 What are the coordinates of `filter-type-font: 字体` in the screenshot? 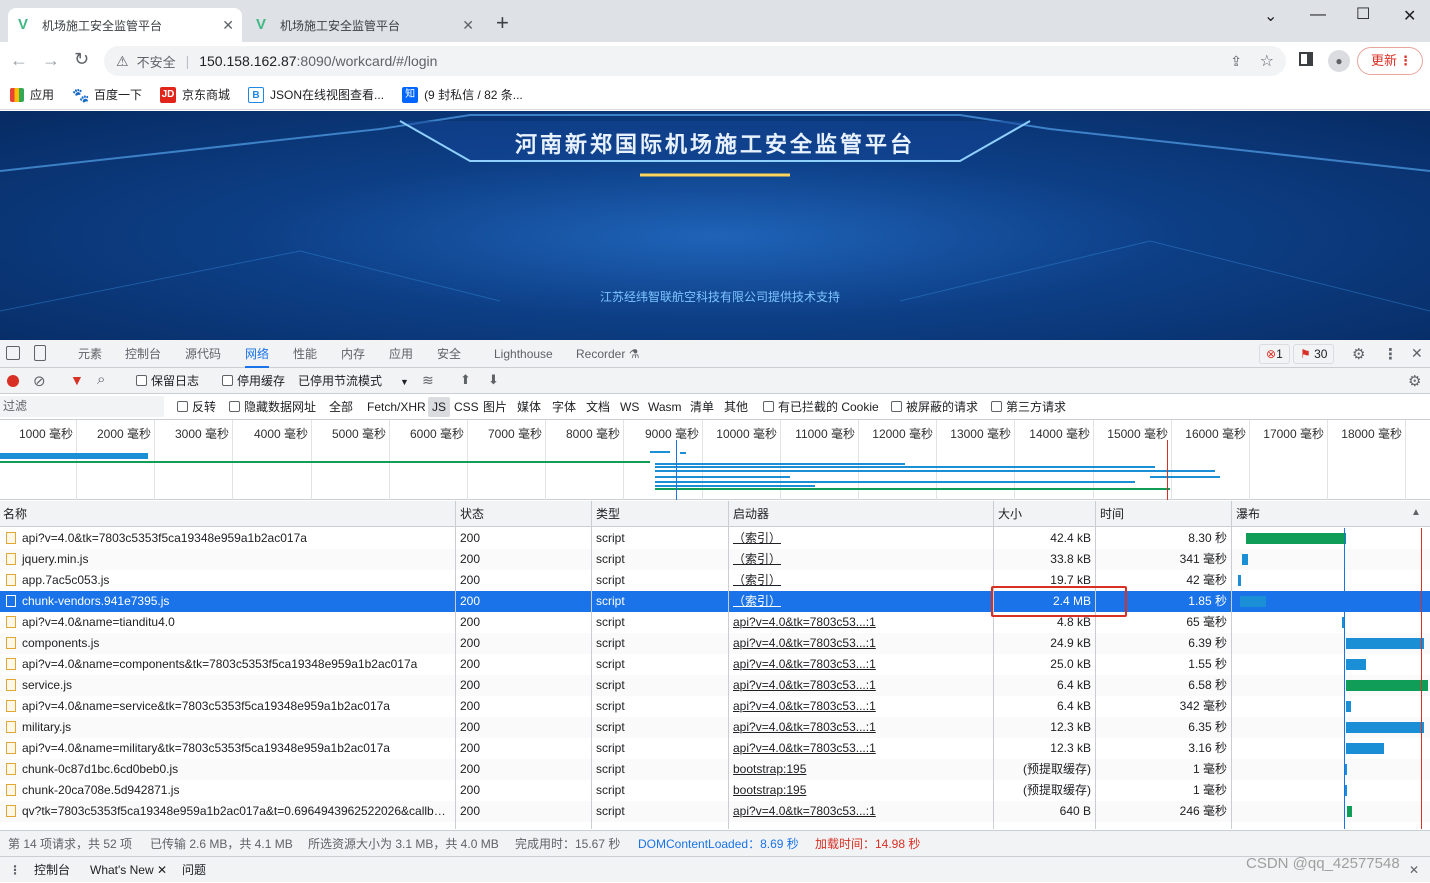 It's located at (564, 407).